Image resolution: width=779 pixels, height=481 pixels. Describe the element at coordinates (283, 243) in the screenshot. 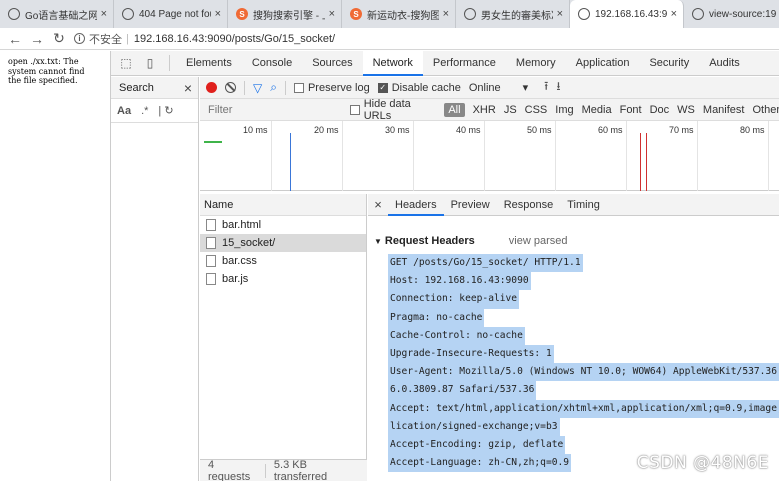

I see `table-row: 15_socket/` at that location.